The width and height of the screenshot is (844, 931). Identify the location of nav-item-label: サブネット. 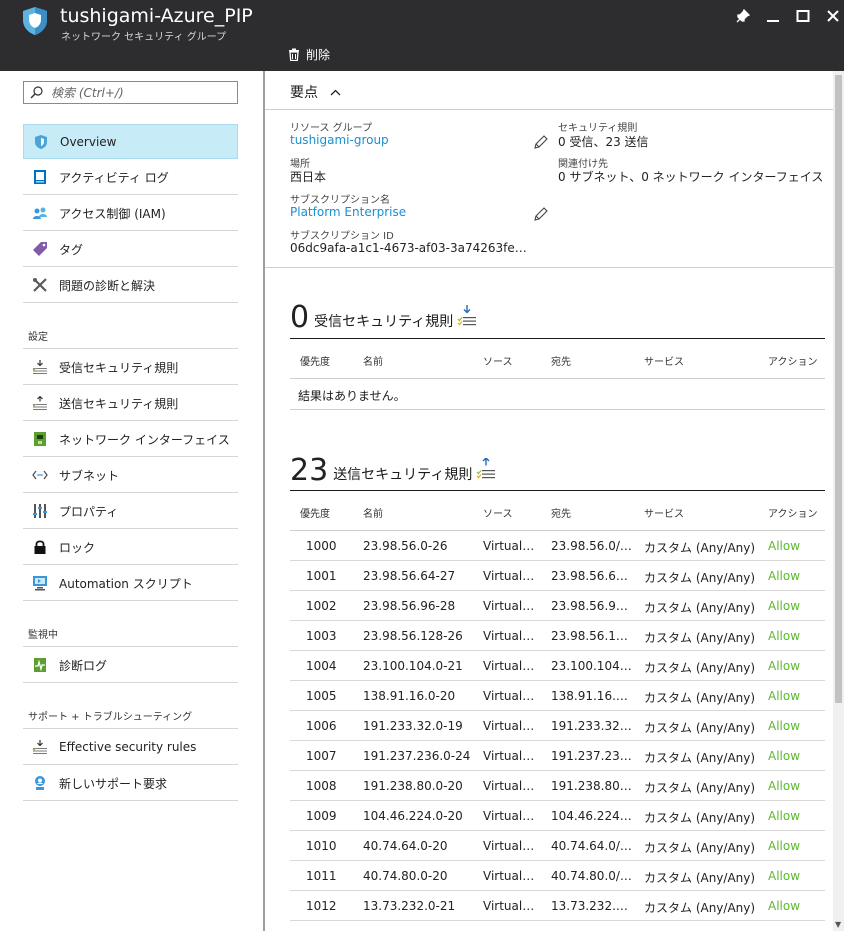
(89, 475).